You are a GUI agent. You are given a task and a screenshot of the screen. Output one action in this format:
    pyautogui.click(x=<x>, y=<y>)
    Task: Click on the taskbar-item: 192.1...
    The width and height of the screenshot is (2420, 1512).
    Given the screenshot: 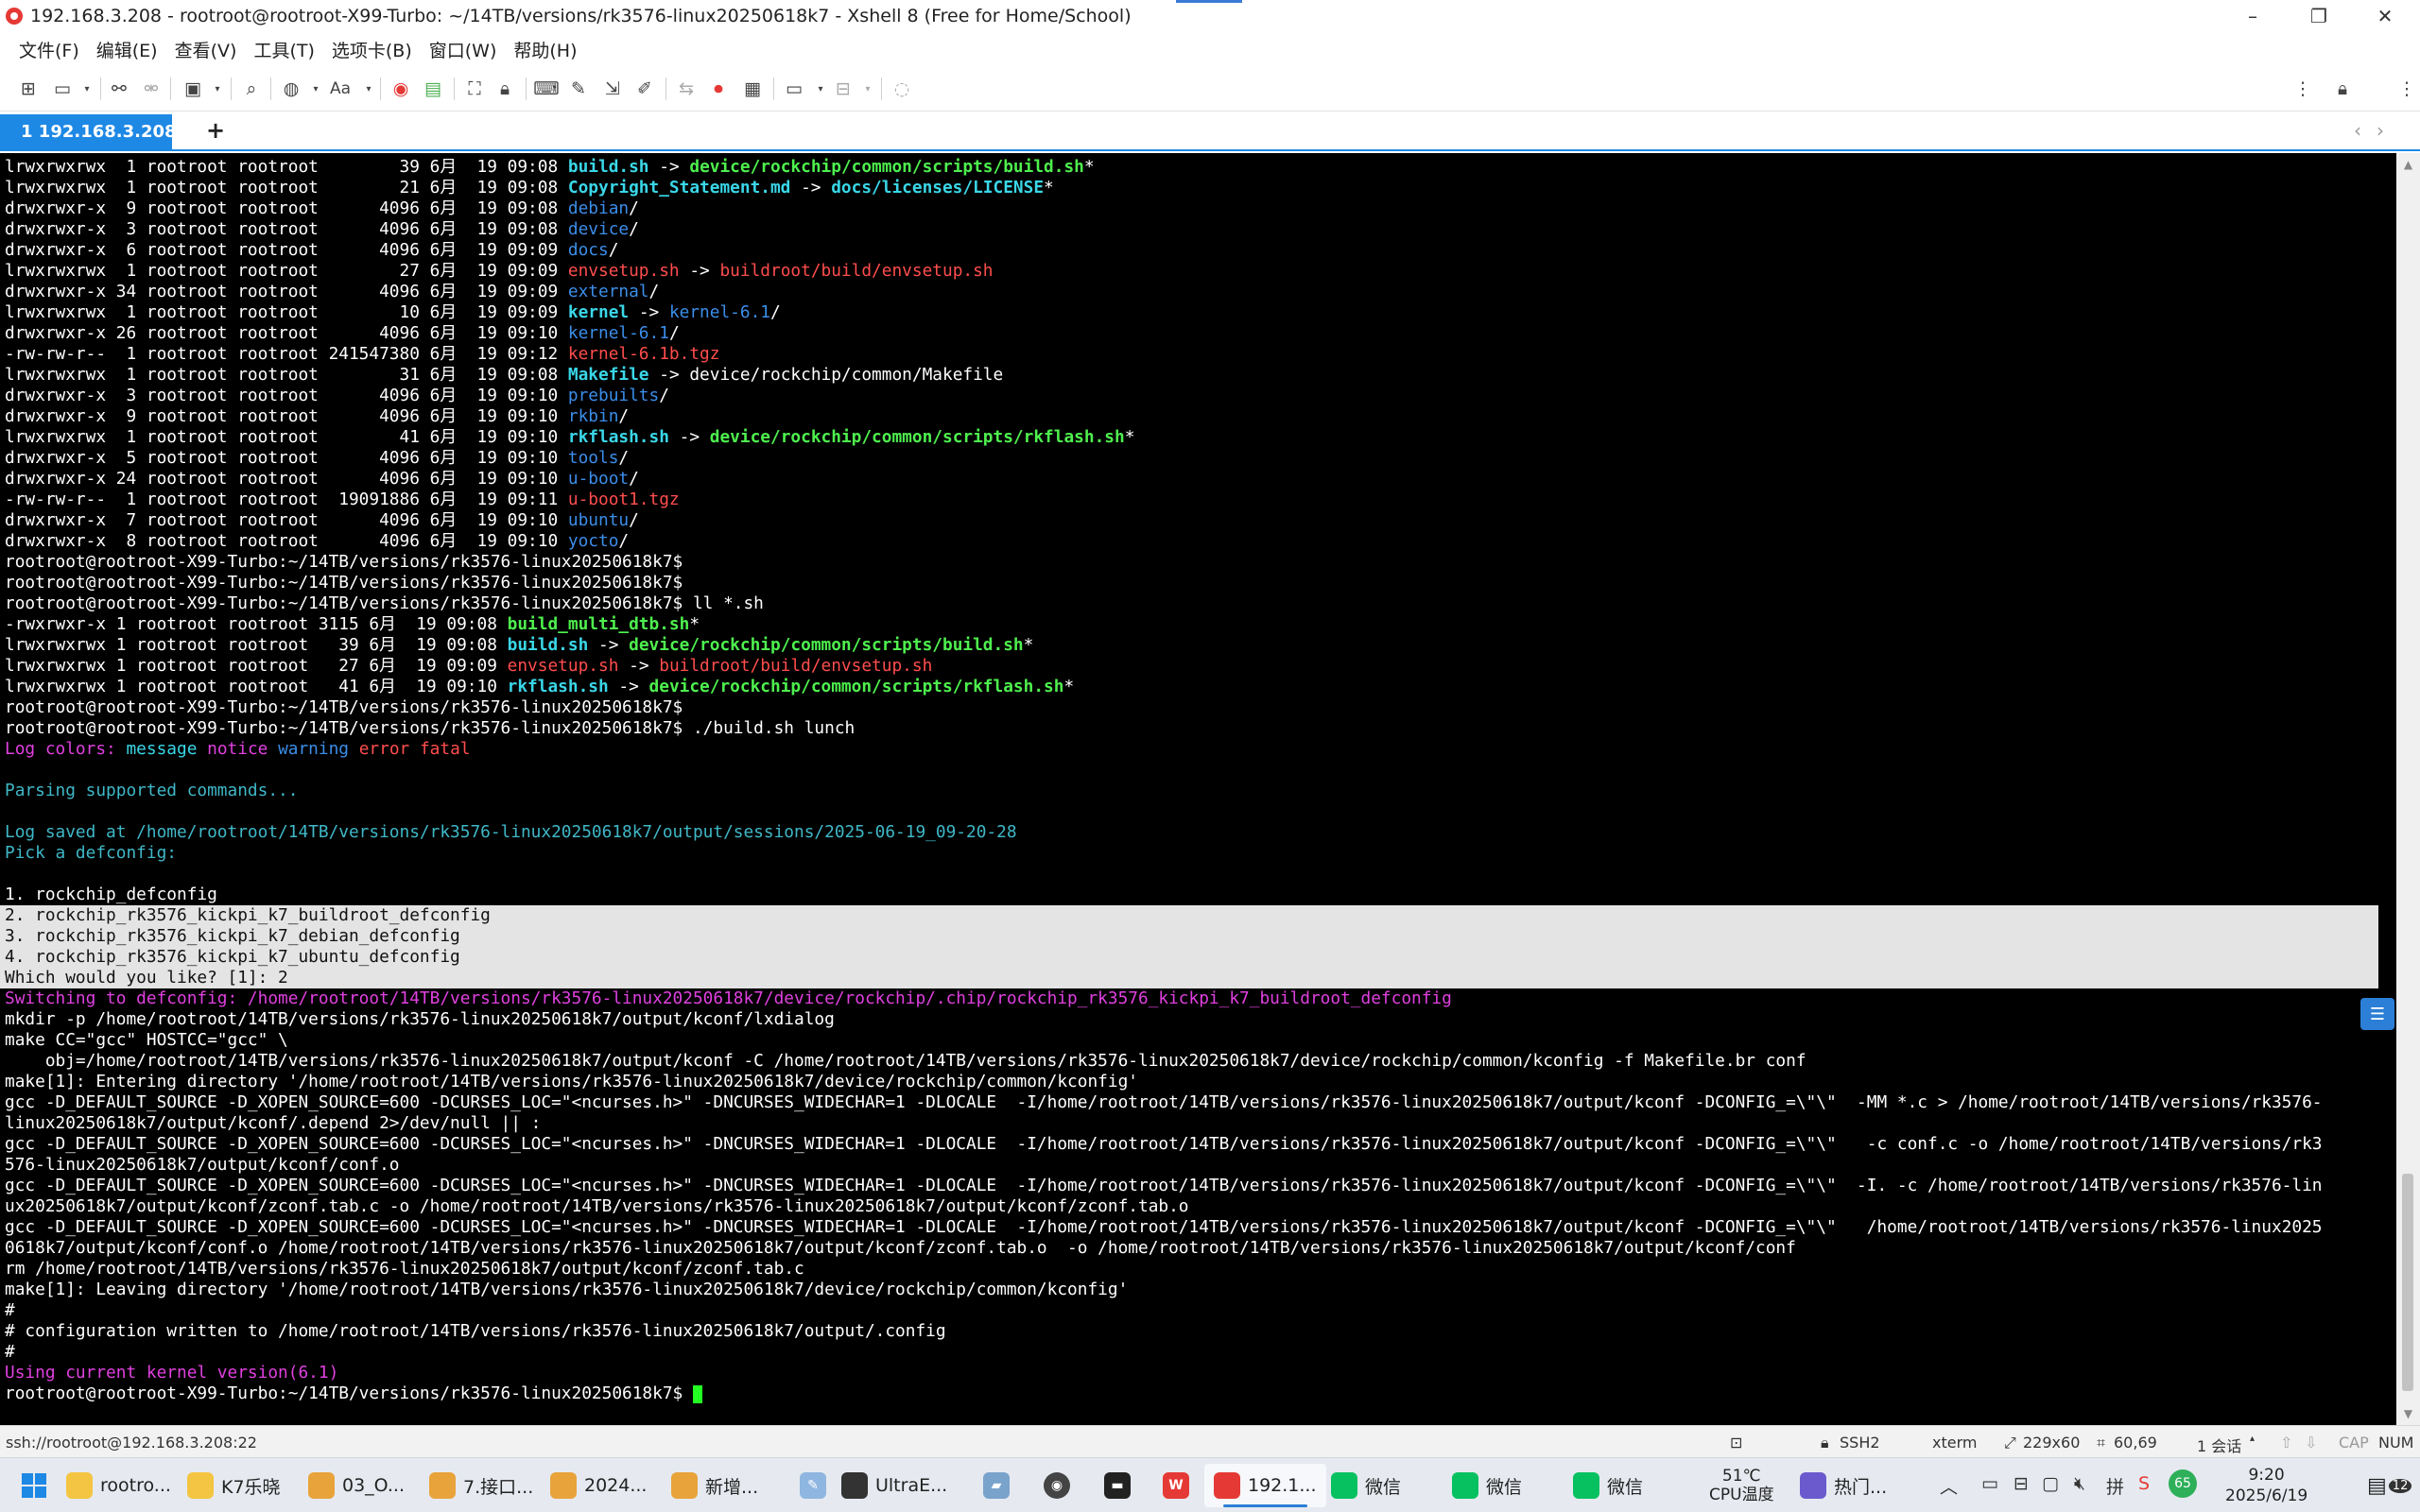 What is the action you would take?
    pyautogui.click(x=1265, y=1485)
    